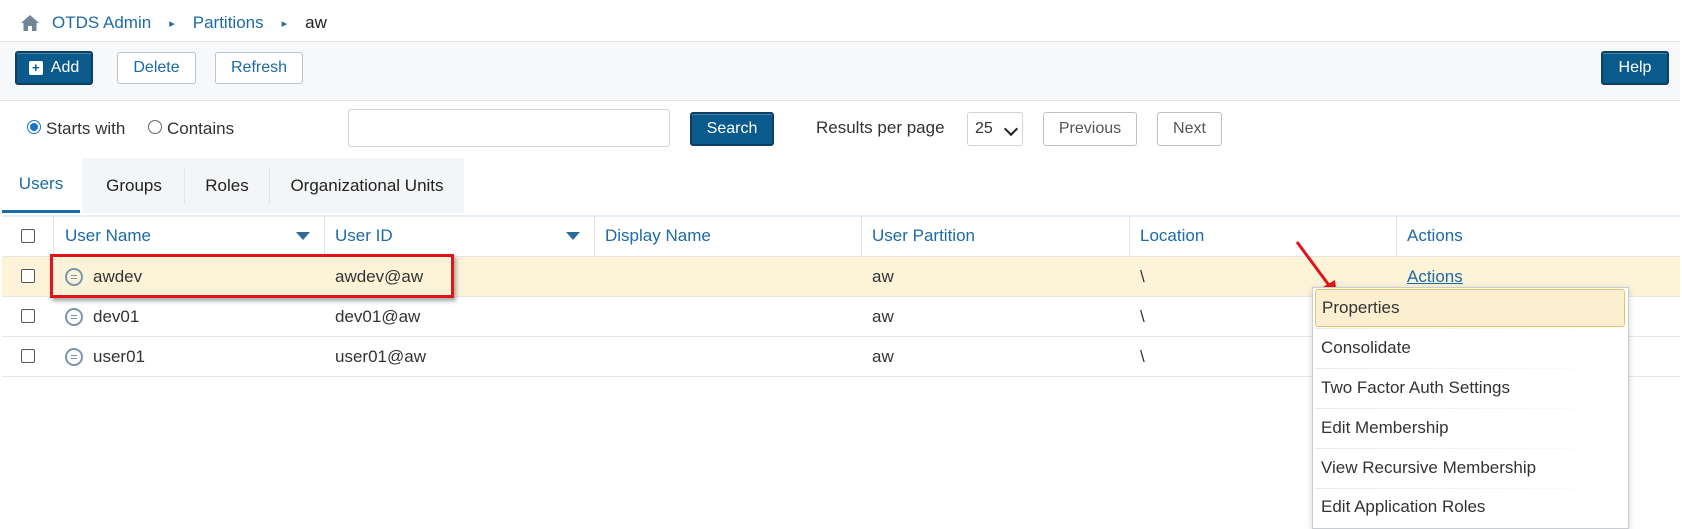 This screenshot has width=1682, height=529. Describe the element at coordinates (732, 129) in the screenshot. I see `search-button: Search` at that location.